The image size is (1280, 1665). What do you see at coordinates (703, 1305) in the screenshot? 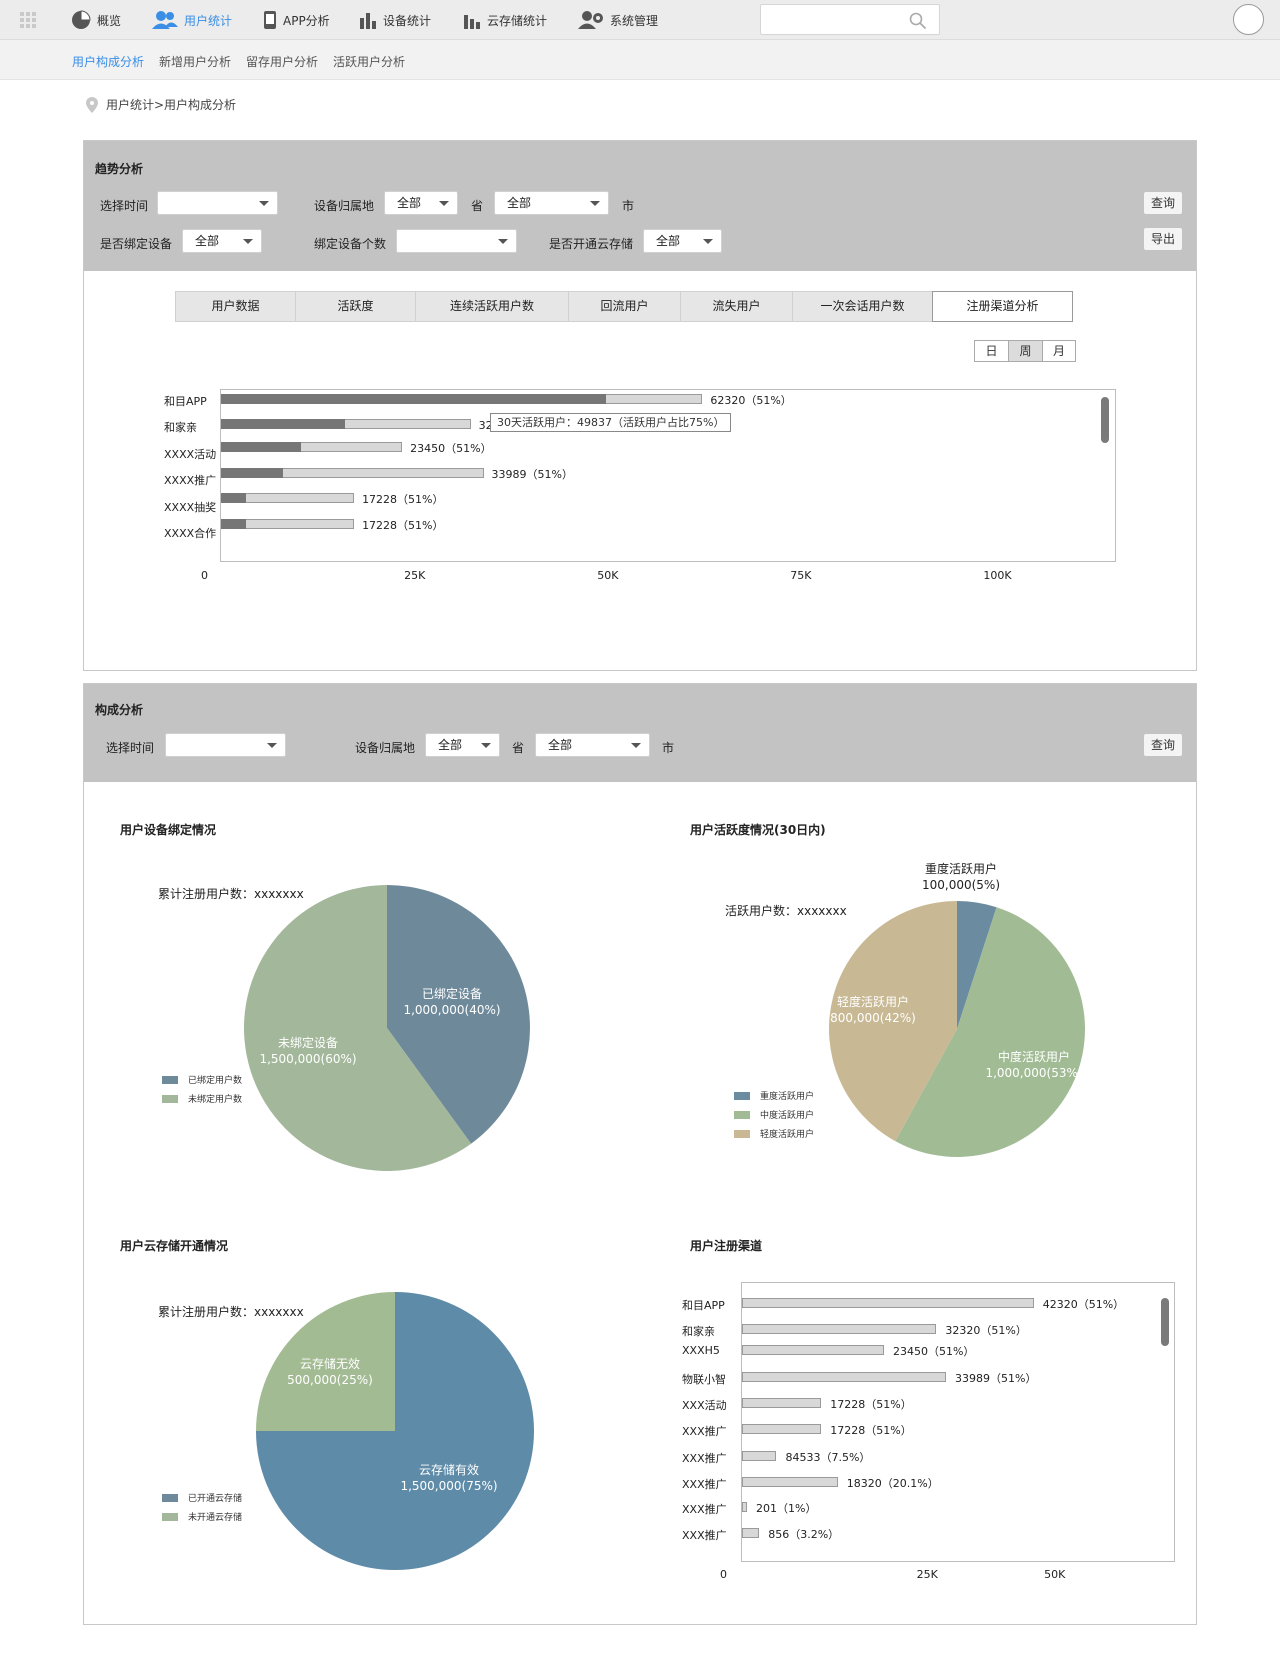
I see `category-label: 和目APP` at bounding box center [703, 1305].